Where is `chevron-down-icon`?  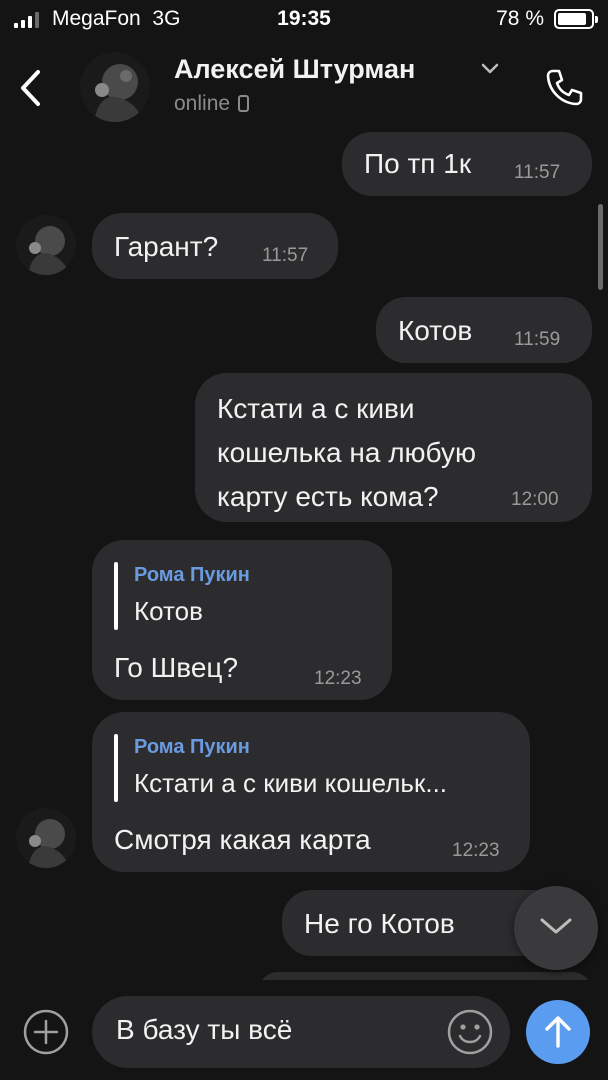
chevron-down-icon is located at coordinates (556, 926).